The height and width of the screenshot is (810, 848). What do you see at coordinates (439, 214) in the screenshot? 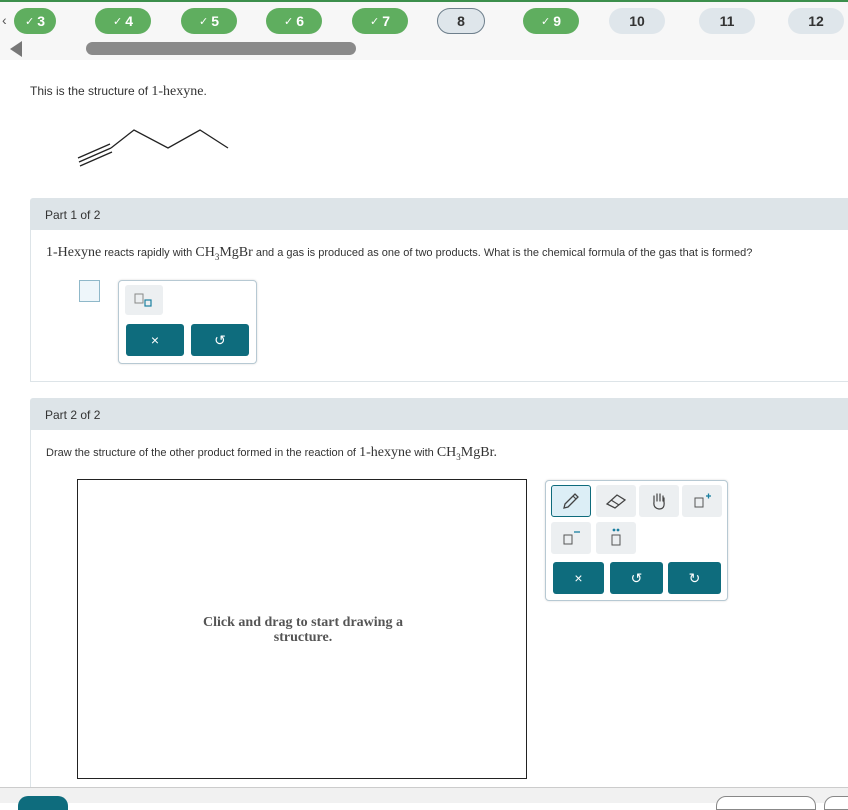
I see `part1-header: Part 1 of 2` at bounding box center [439, 214].